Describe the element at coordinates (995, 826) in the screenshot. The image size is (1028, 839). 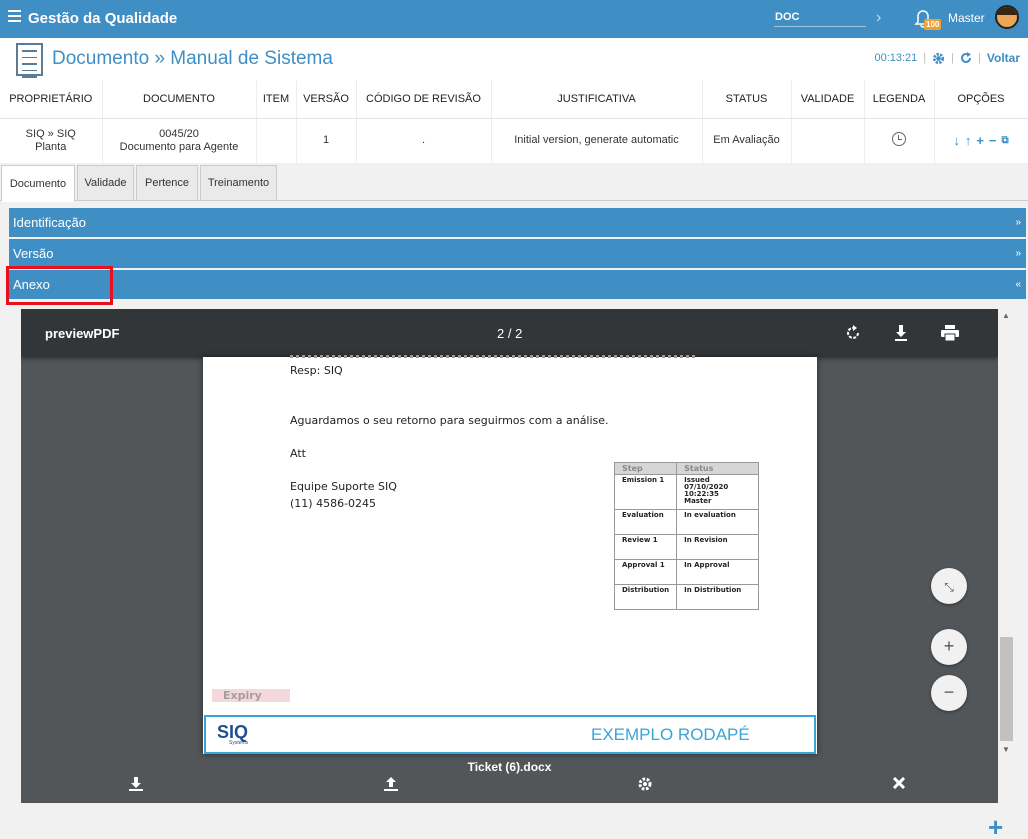
I see `add-attachment-button: +` at that location.